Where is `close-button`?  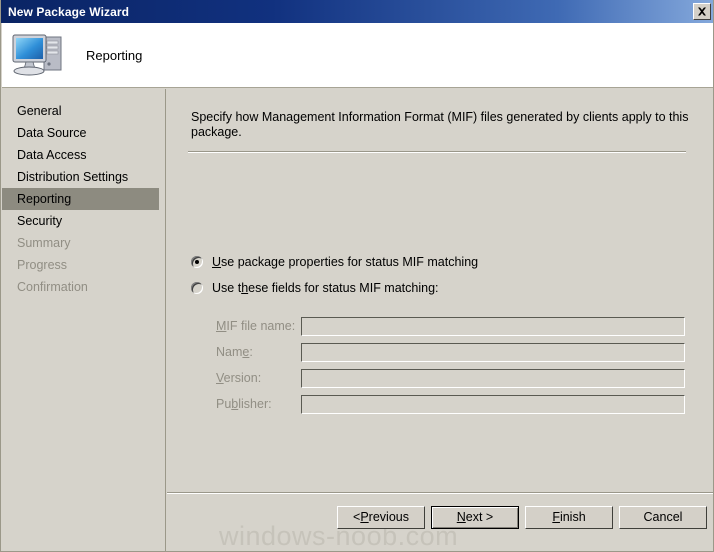 close-button is located at coordinates (702, 11).